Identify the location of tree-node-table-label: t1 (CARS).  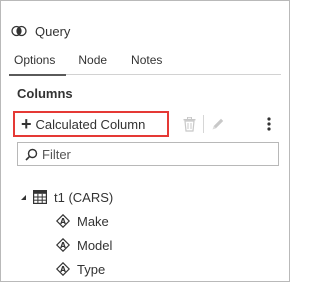
(84, 197).